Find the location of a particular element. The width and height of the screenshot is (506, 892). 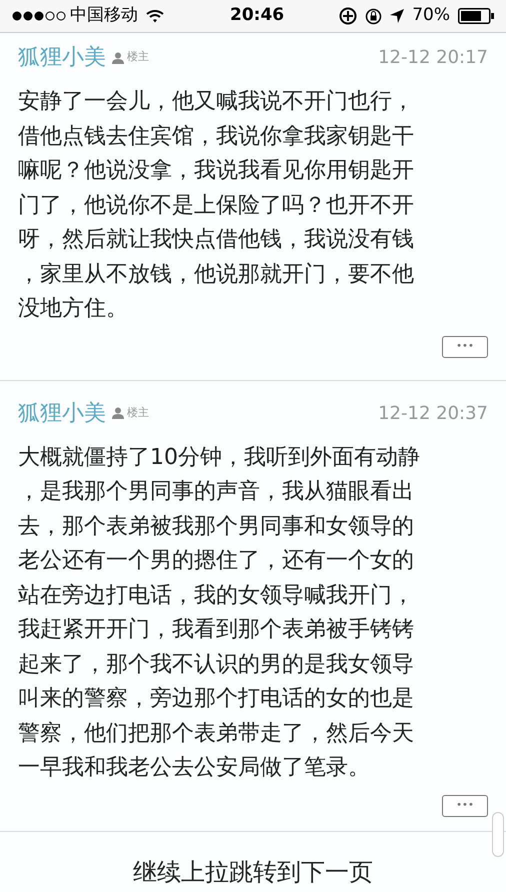

post-time: 12-12 20:37 is located at coordinates (433, 414).